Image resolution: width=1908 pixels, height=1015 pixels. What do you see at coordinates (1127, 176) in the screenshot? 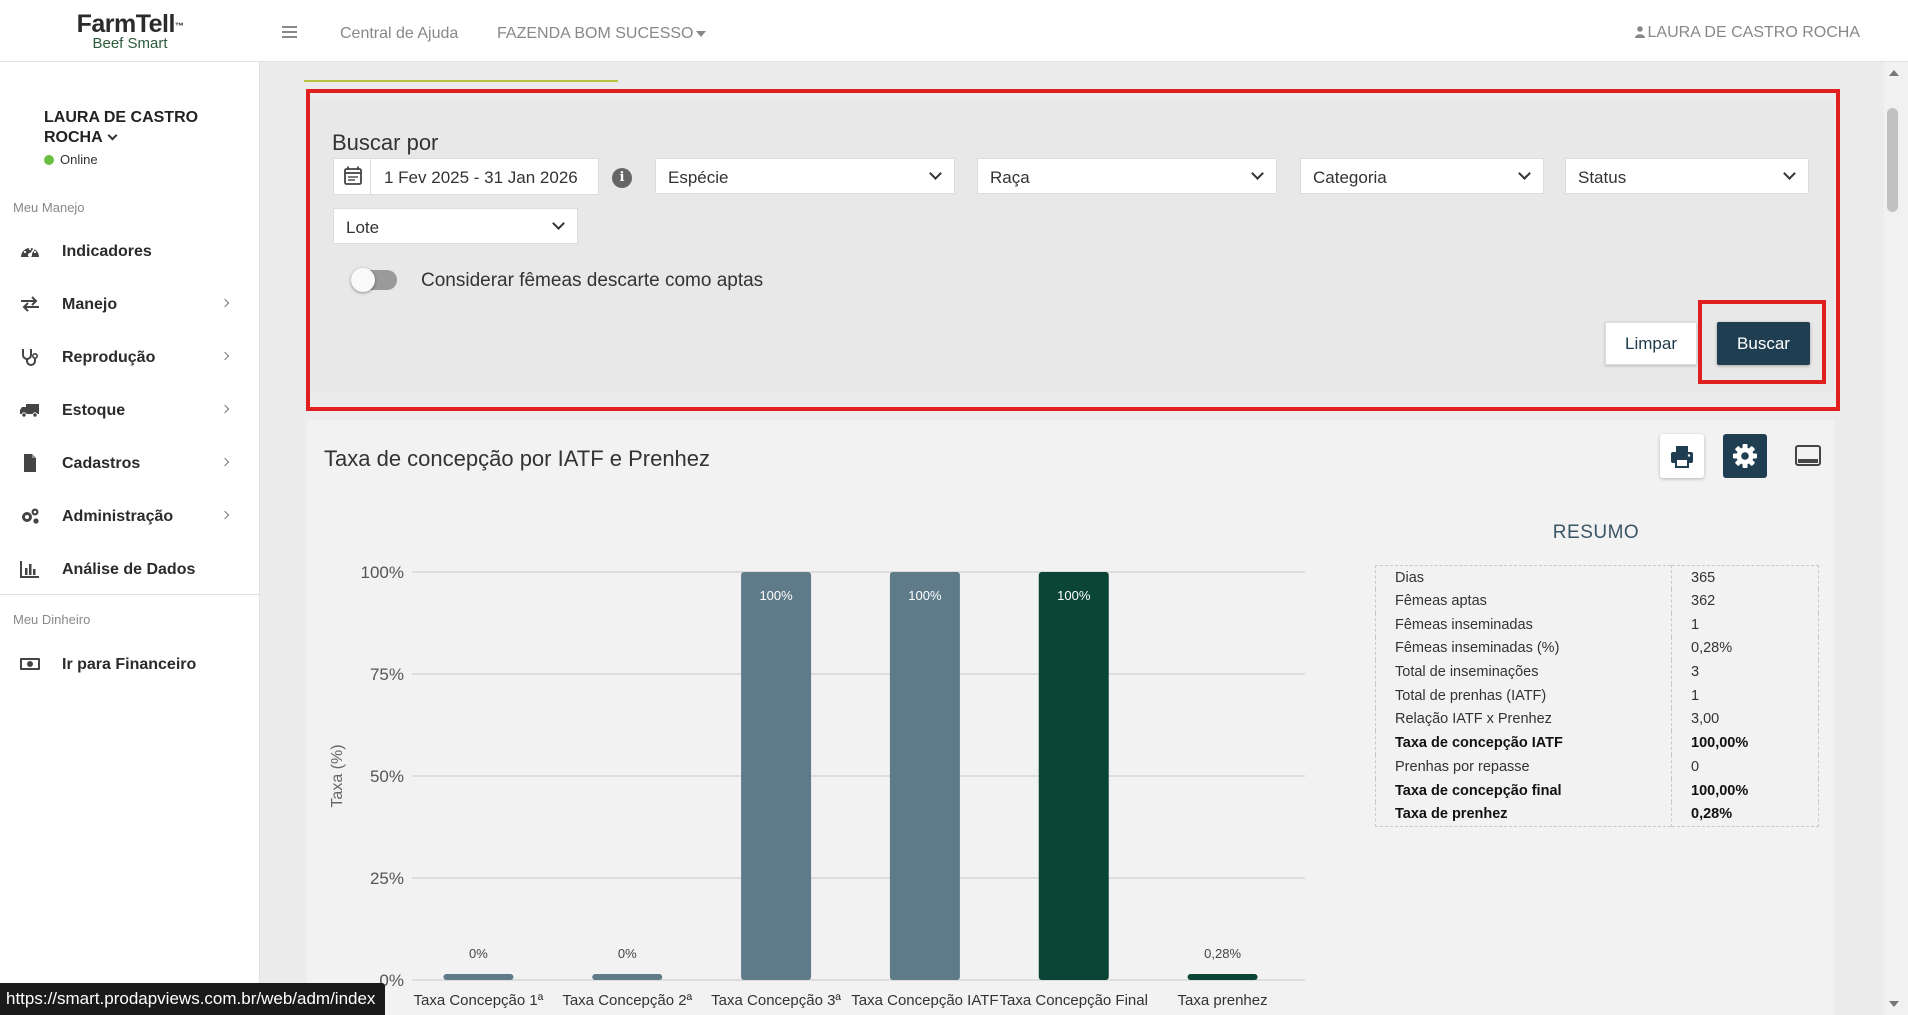
I see `raca-select: Raça` at bounding box center [1127, 176].